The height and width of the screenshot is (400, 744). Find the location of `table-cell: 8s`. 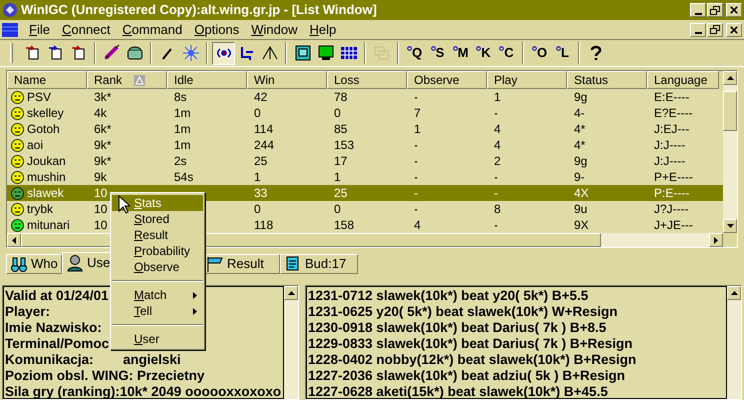

table-cell: 8s is located at coordinates (180, 97).